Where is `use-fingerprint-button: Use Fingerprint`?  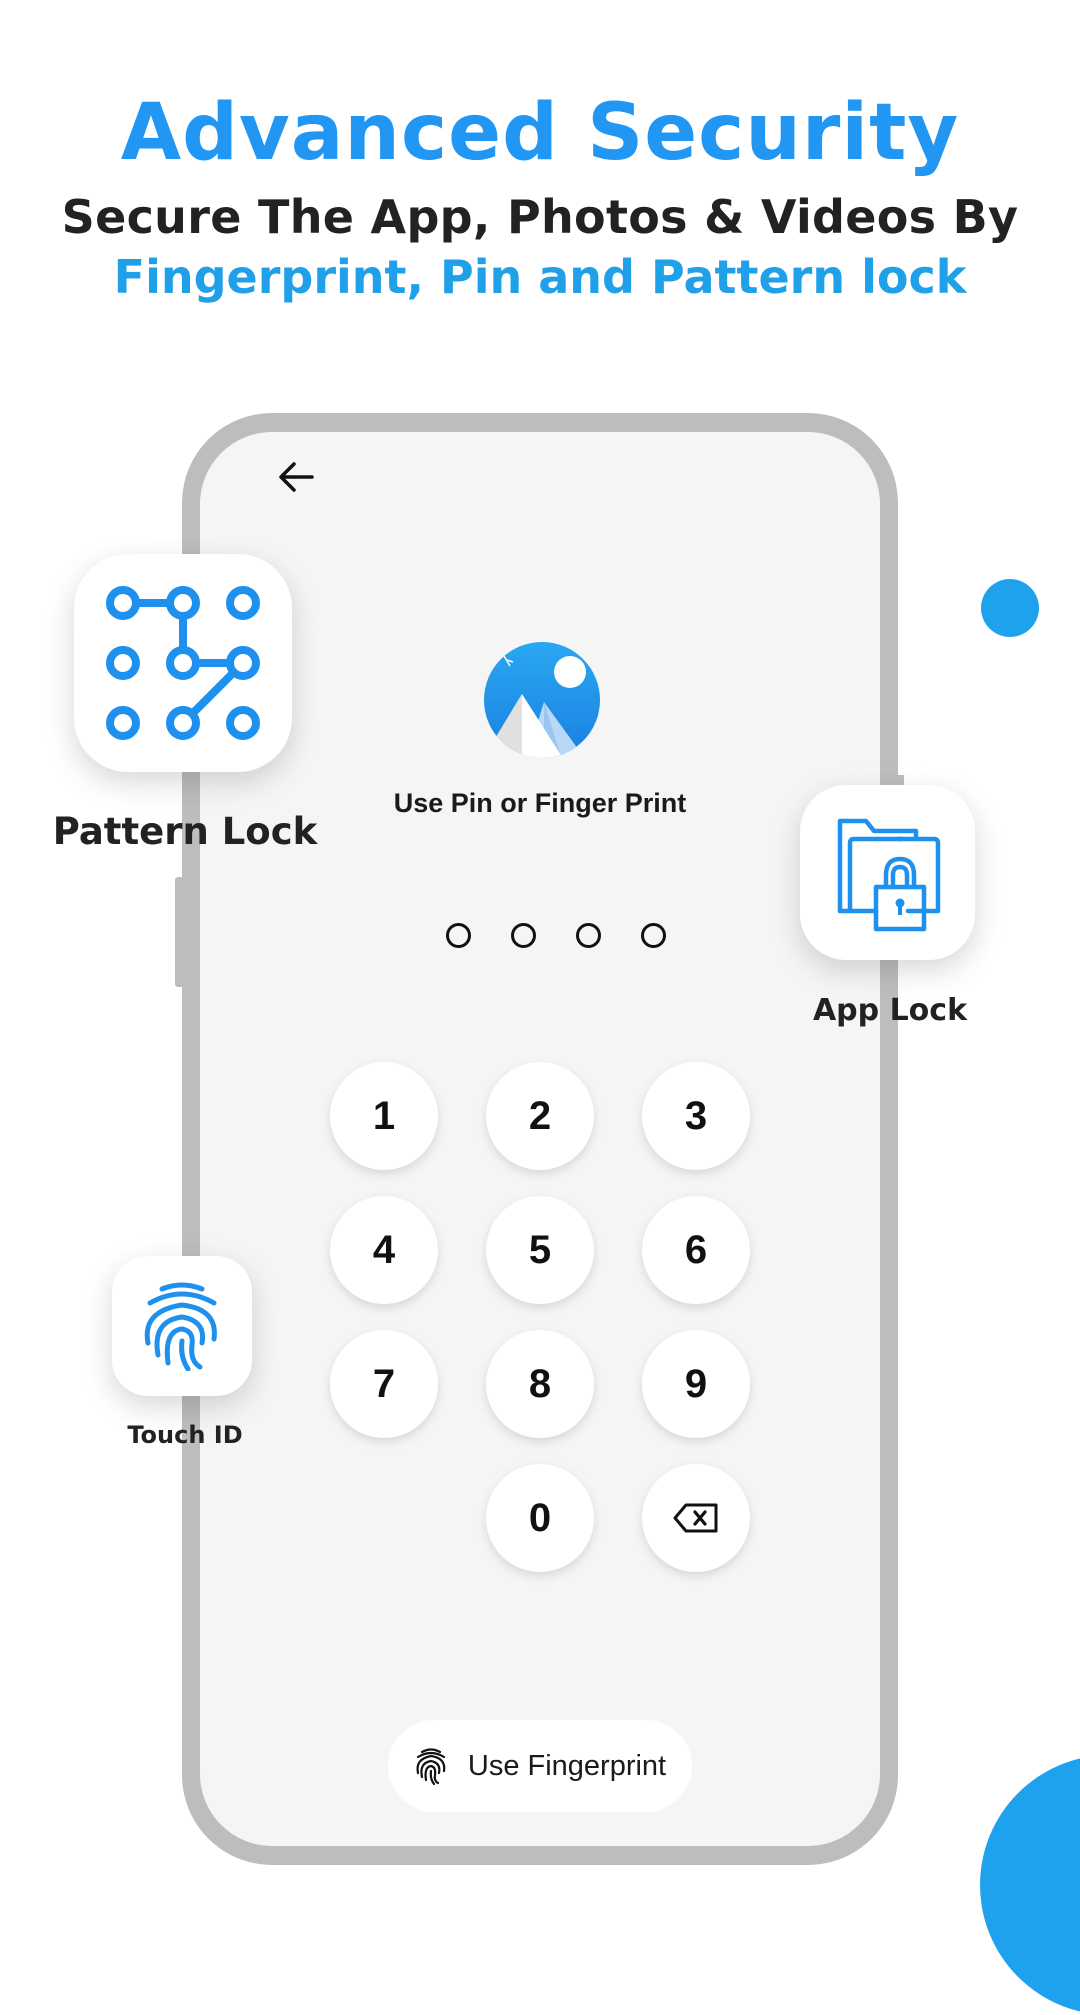 use-fingerprint-button: Use Fingerprint is located at coordinates (540, 1766).